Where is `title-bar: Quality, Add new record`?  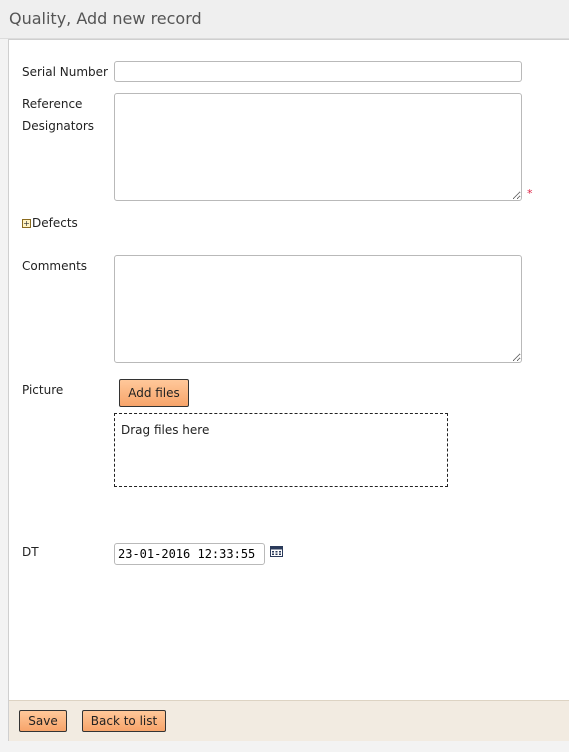 title-bar: Quality, Add new record is located at coordinates (284, 19).